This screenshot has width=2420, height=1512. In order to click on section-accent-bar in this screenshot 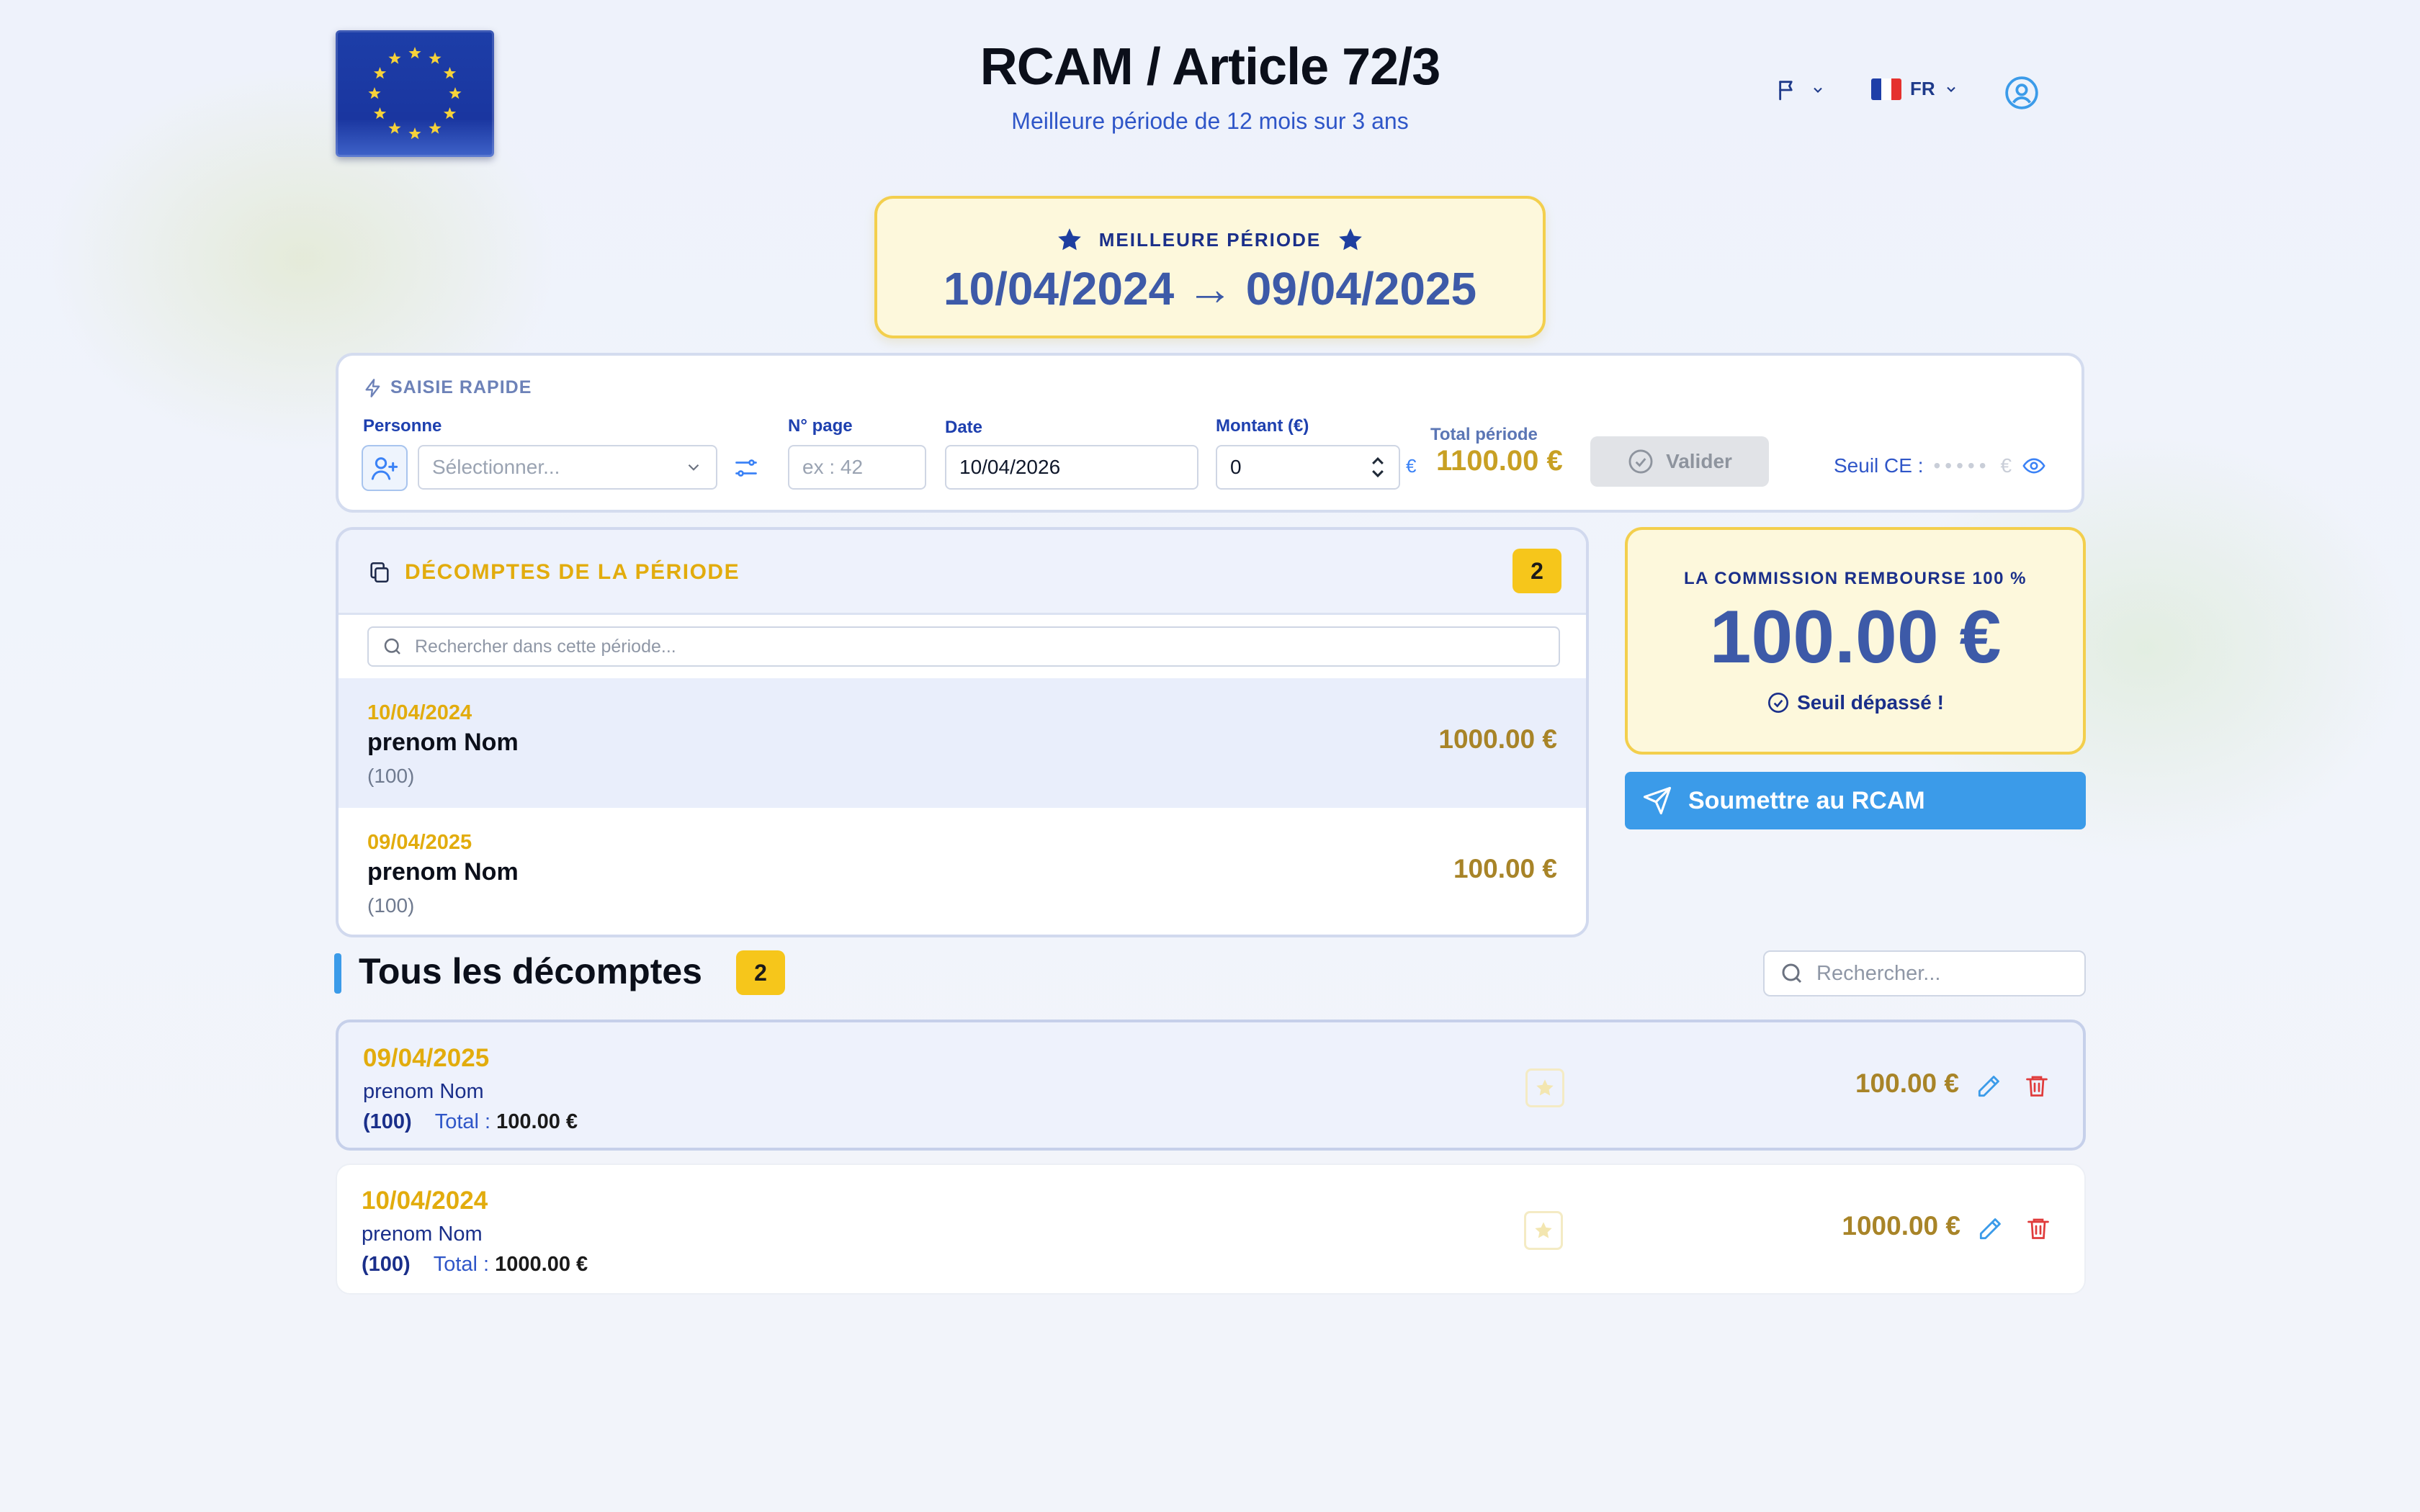, I will do `click(337, 973)`.